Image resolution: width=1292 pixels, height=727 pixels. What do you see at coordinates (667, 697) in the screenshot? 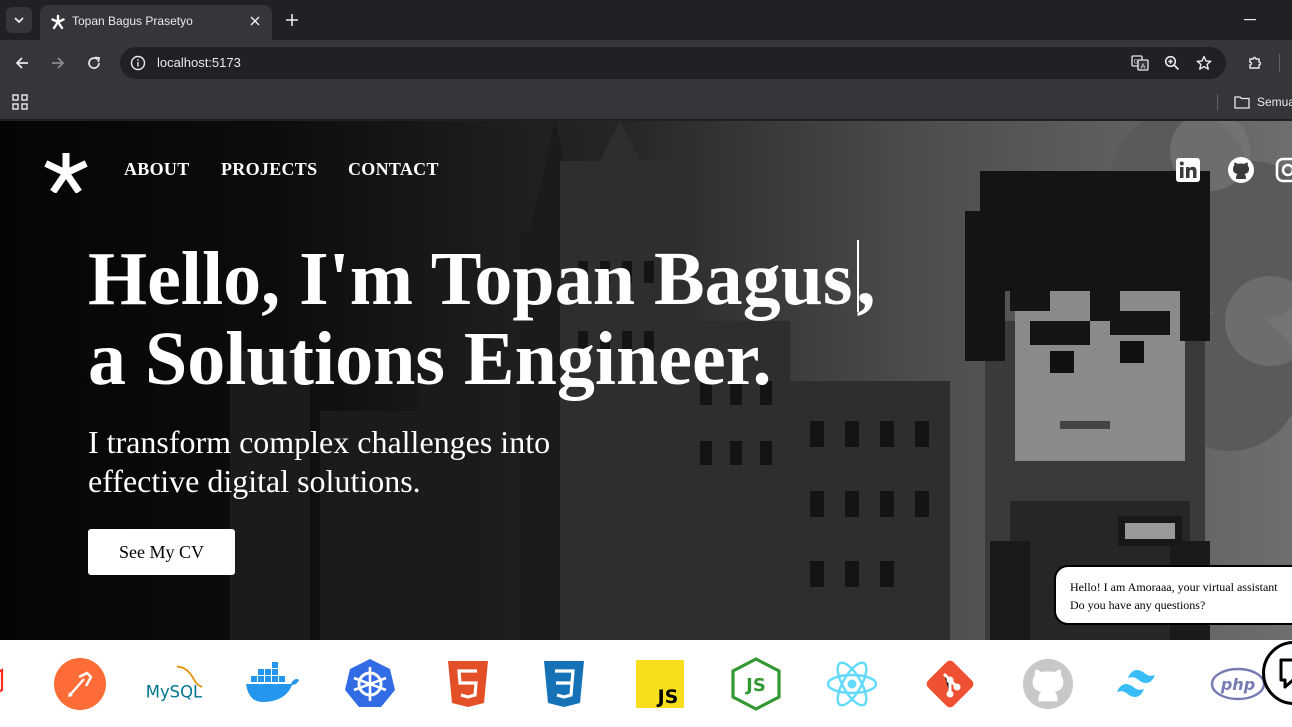
I see `js-text: JS` at bounding box center [667, 697].